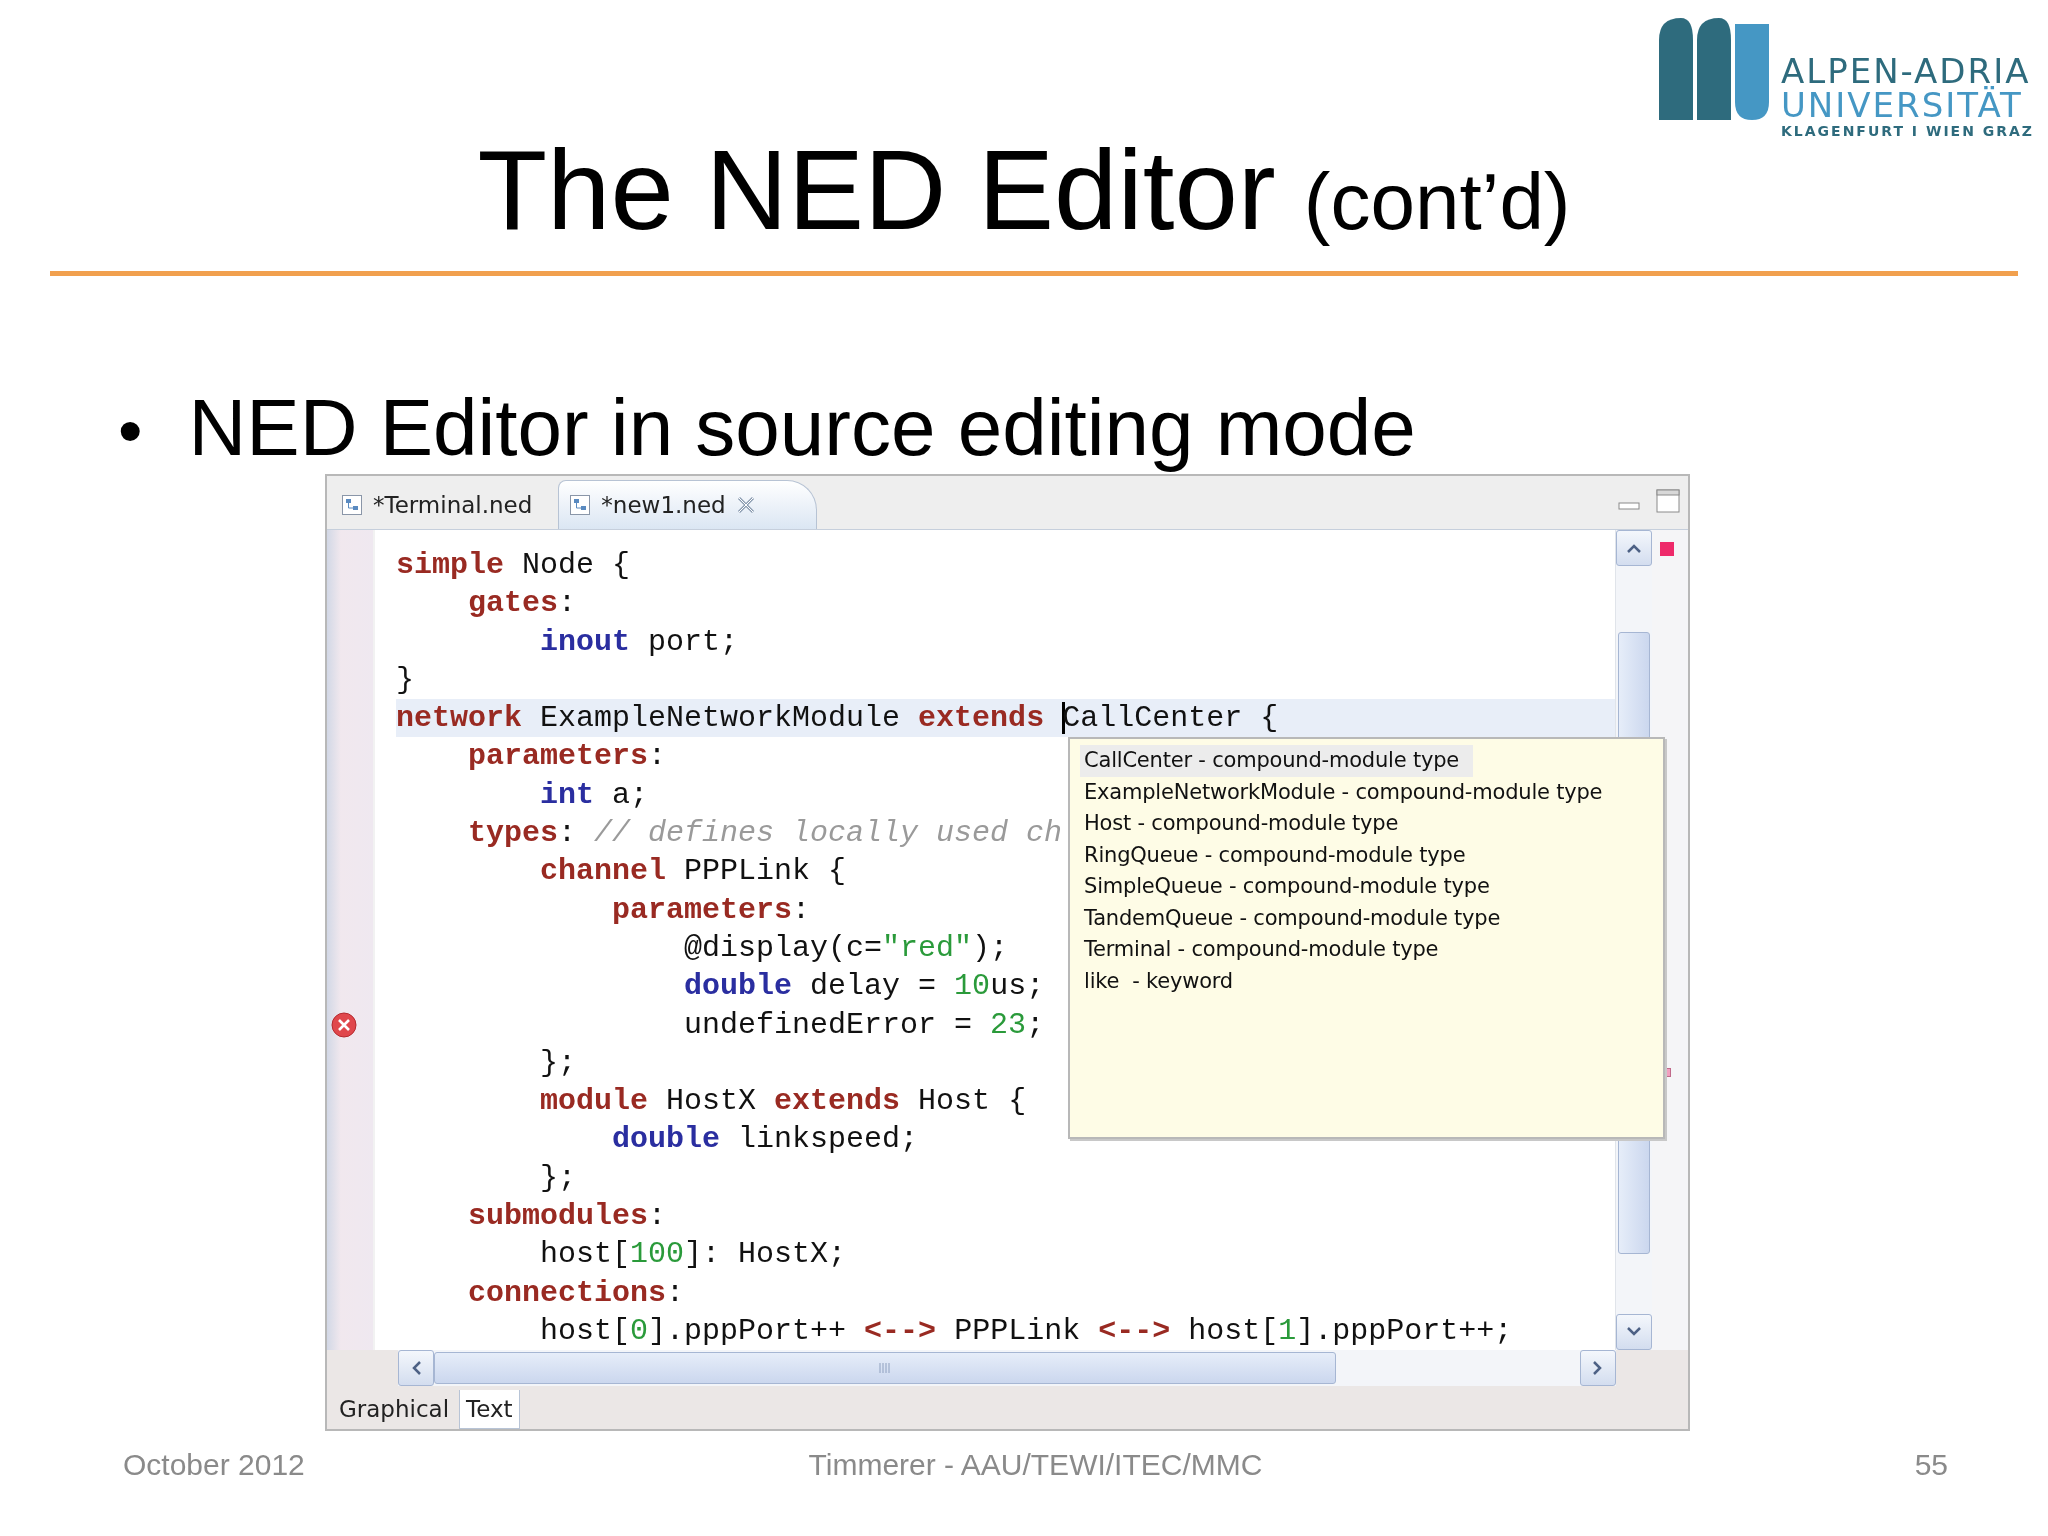 This screenshot has width=2048, height=1536. Describe the element at coordinates (489, 1409) in the screenshot. I see `mode-tab: Text` at that location.